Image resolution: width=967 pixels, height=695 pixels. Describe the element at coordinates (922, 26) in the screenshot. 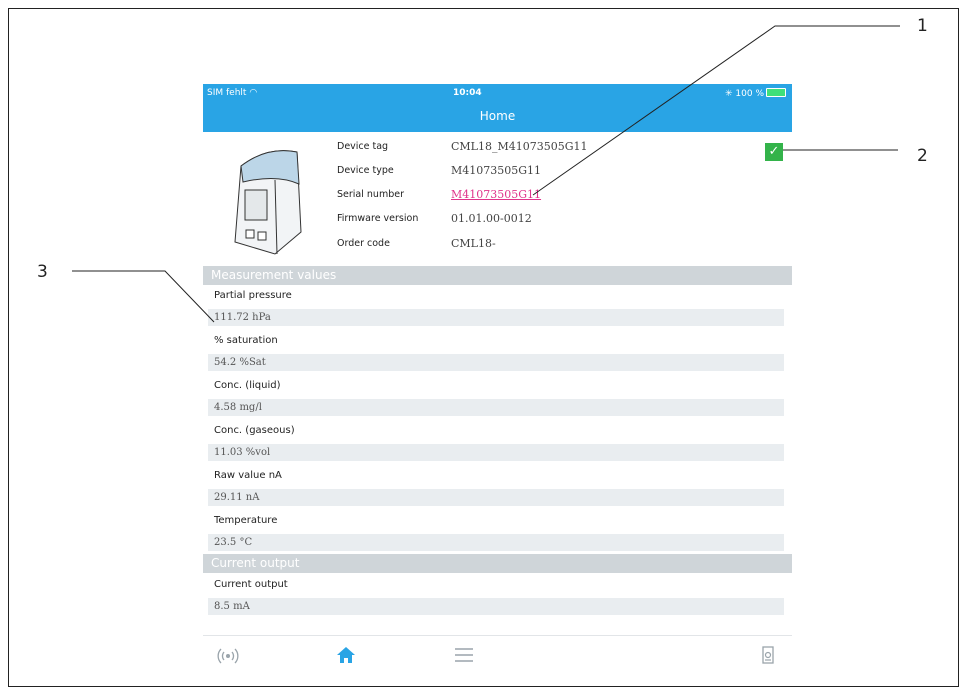

I see `callout-1: 1` at that location.